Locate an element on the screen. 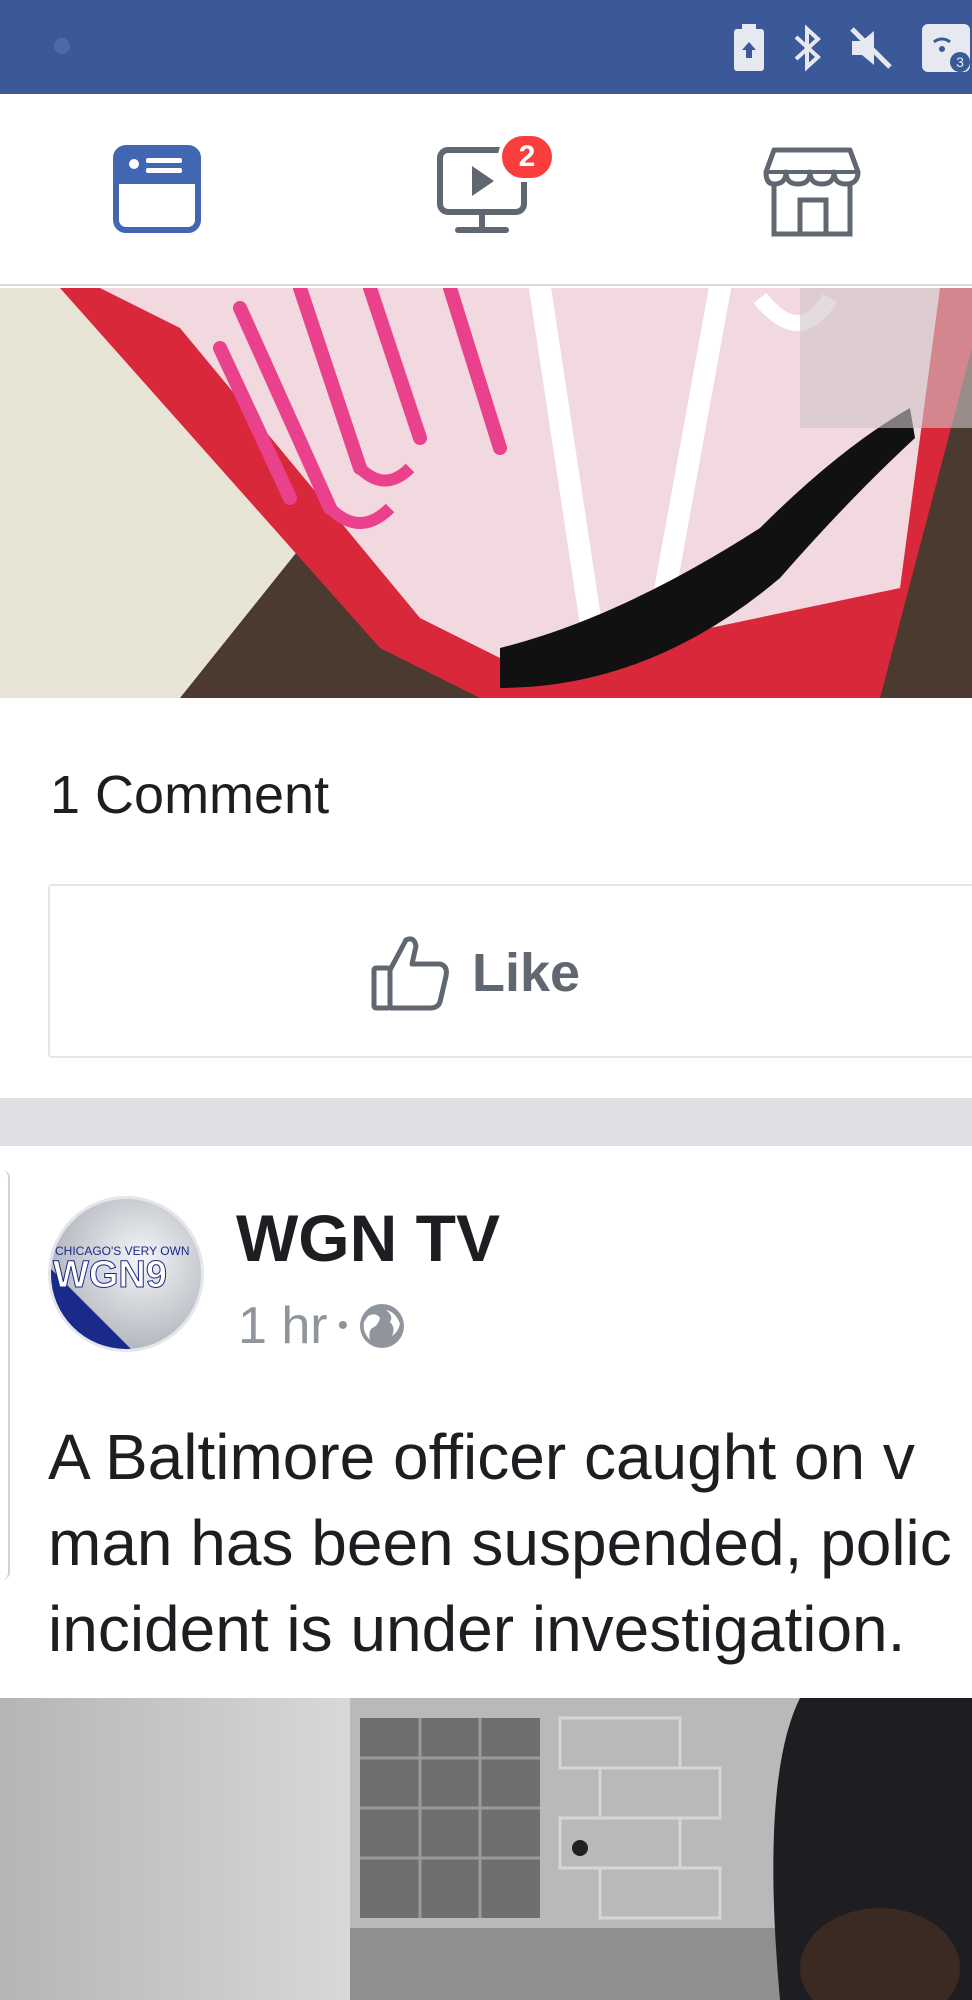 The image size is (972, 2000). post-actions: Like is located at coordinates (510, 971).